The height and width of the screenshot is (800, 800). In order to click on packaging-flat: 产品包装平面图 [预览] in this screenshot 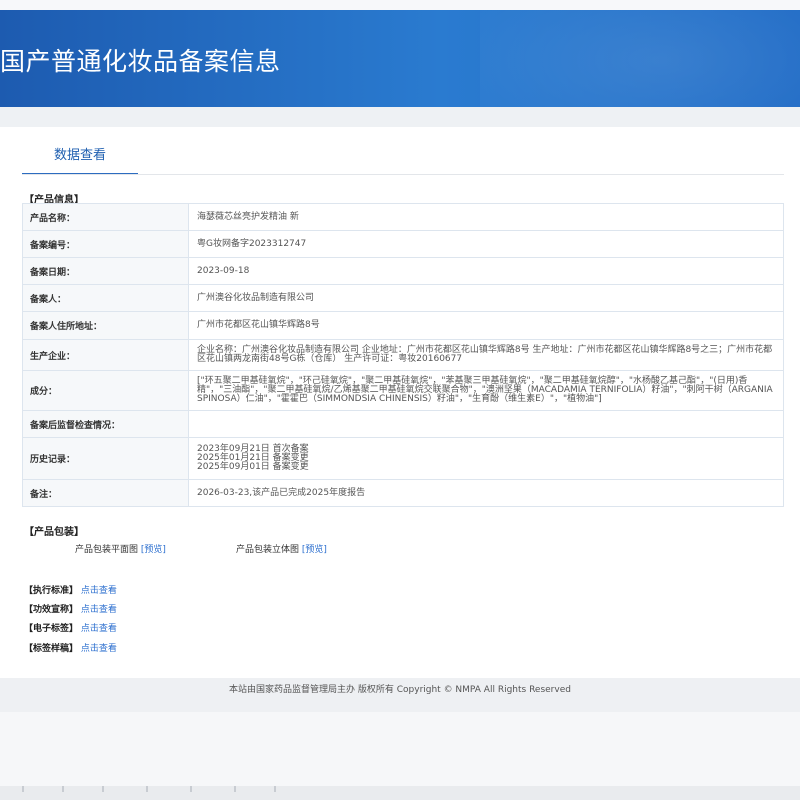, I will do `click(120, 548)`.